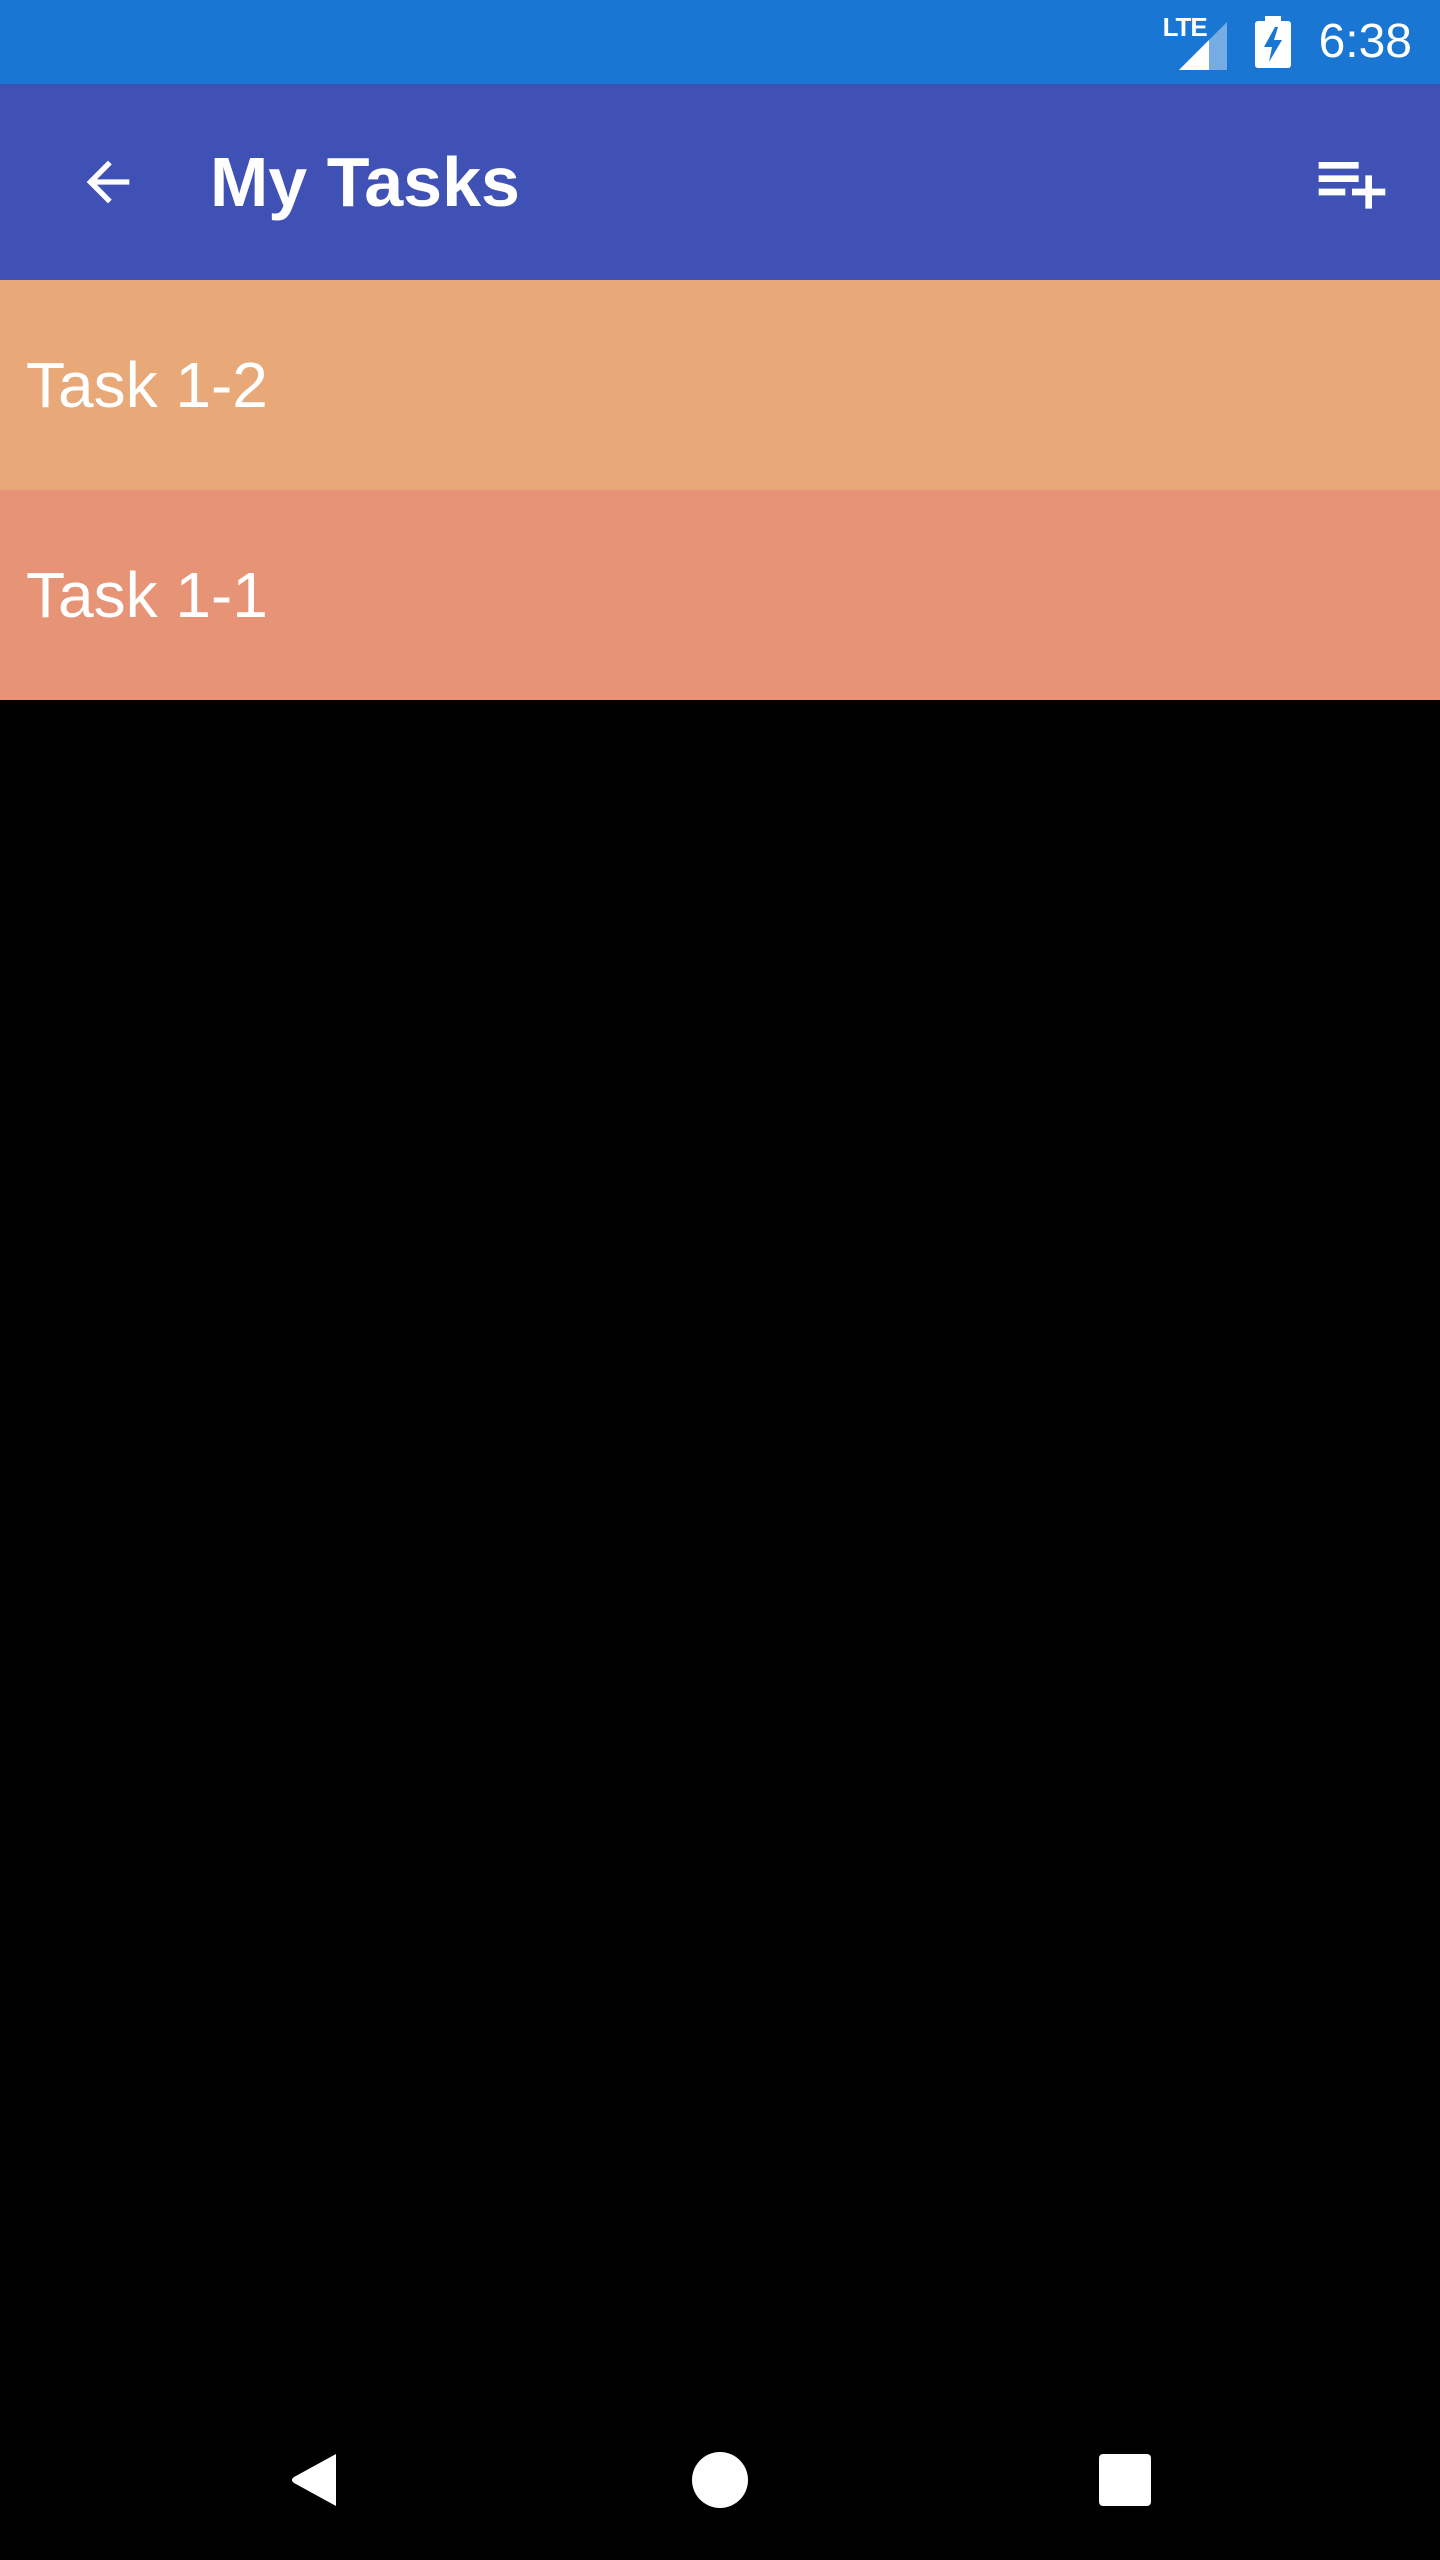  I want to click on status-time: 6:38, so click(1365, 41).